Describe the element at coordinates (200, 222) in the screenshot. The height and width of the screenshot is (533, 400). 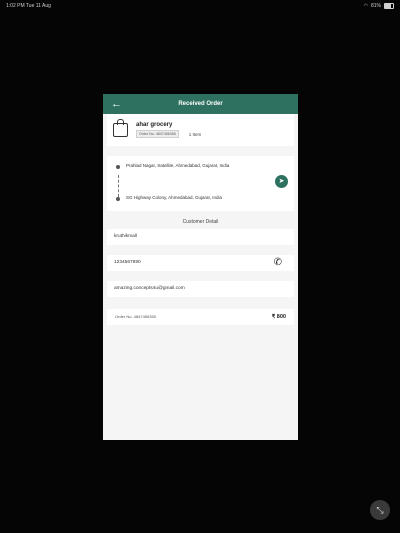
I see `customer-detail-label: Customer Detail` at that location.